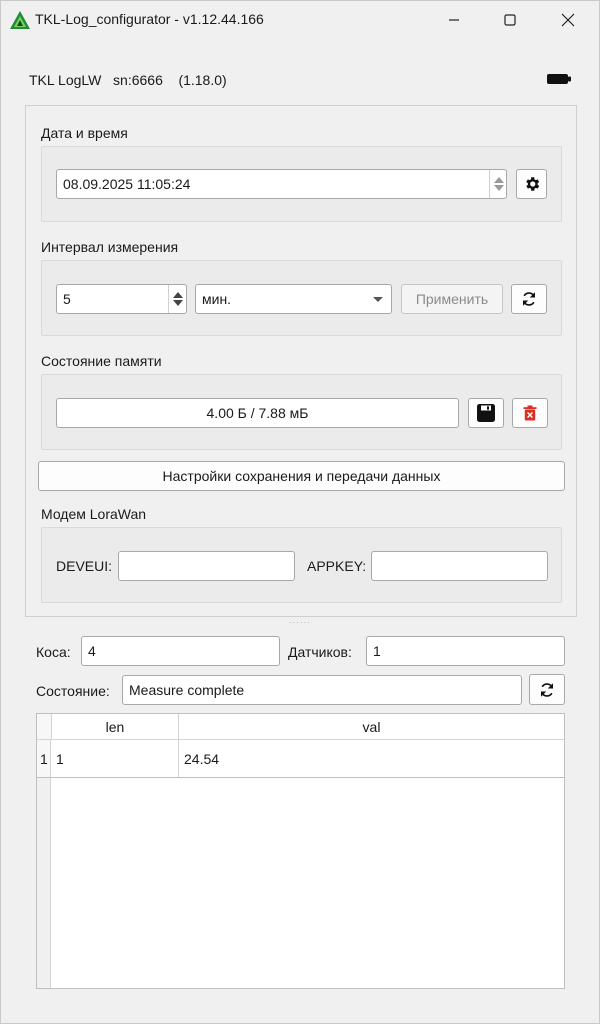  I want to click on status-value: Measure complete, so click(187, 690).